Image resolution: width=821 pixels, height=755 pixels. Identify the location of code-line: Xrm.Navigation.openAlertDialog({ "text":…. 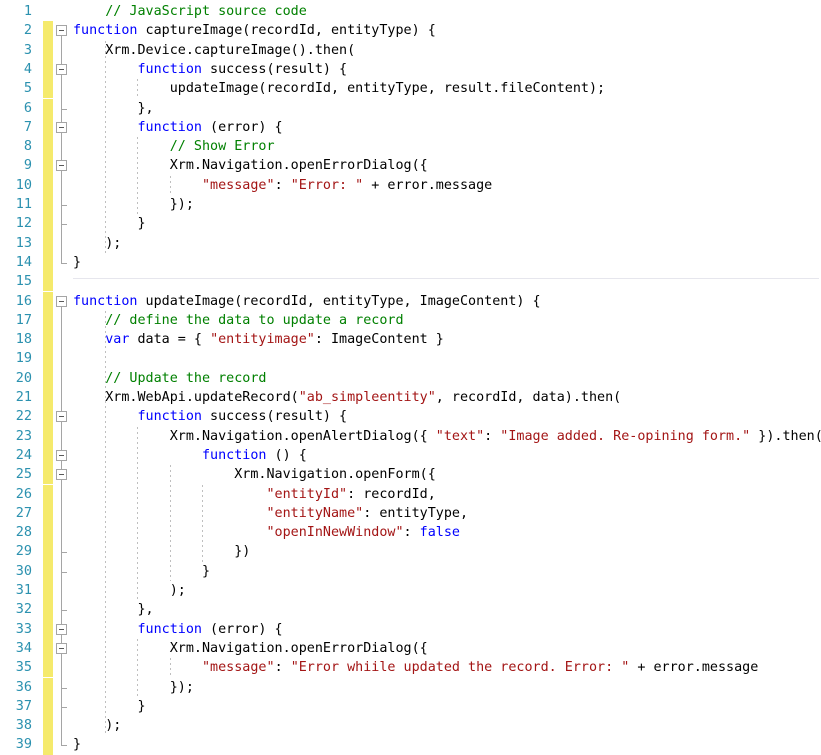
(447, 436).